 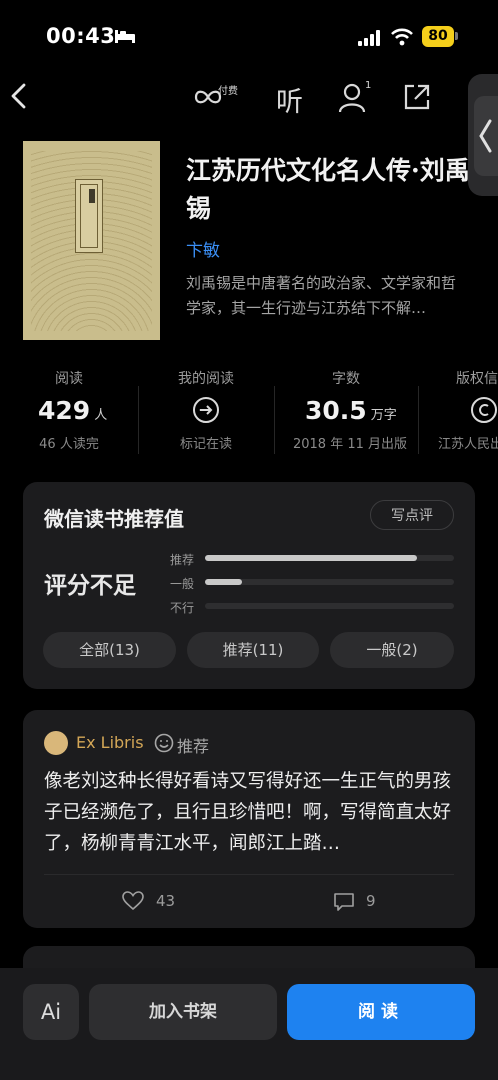 What do you see at coordinates (350, 444) in the screenshot?
I see `stat-words-sub: 2018 年 11 月出版` at bounding box center [350, 444].